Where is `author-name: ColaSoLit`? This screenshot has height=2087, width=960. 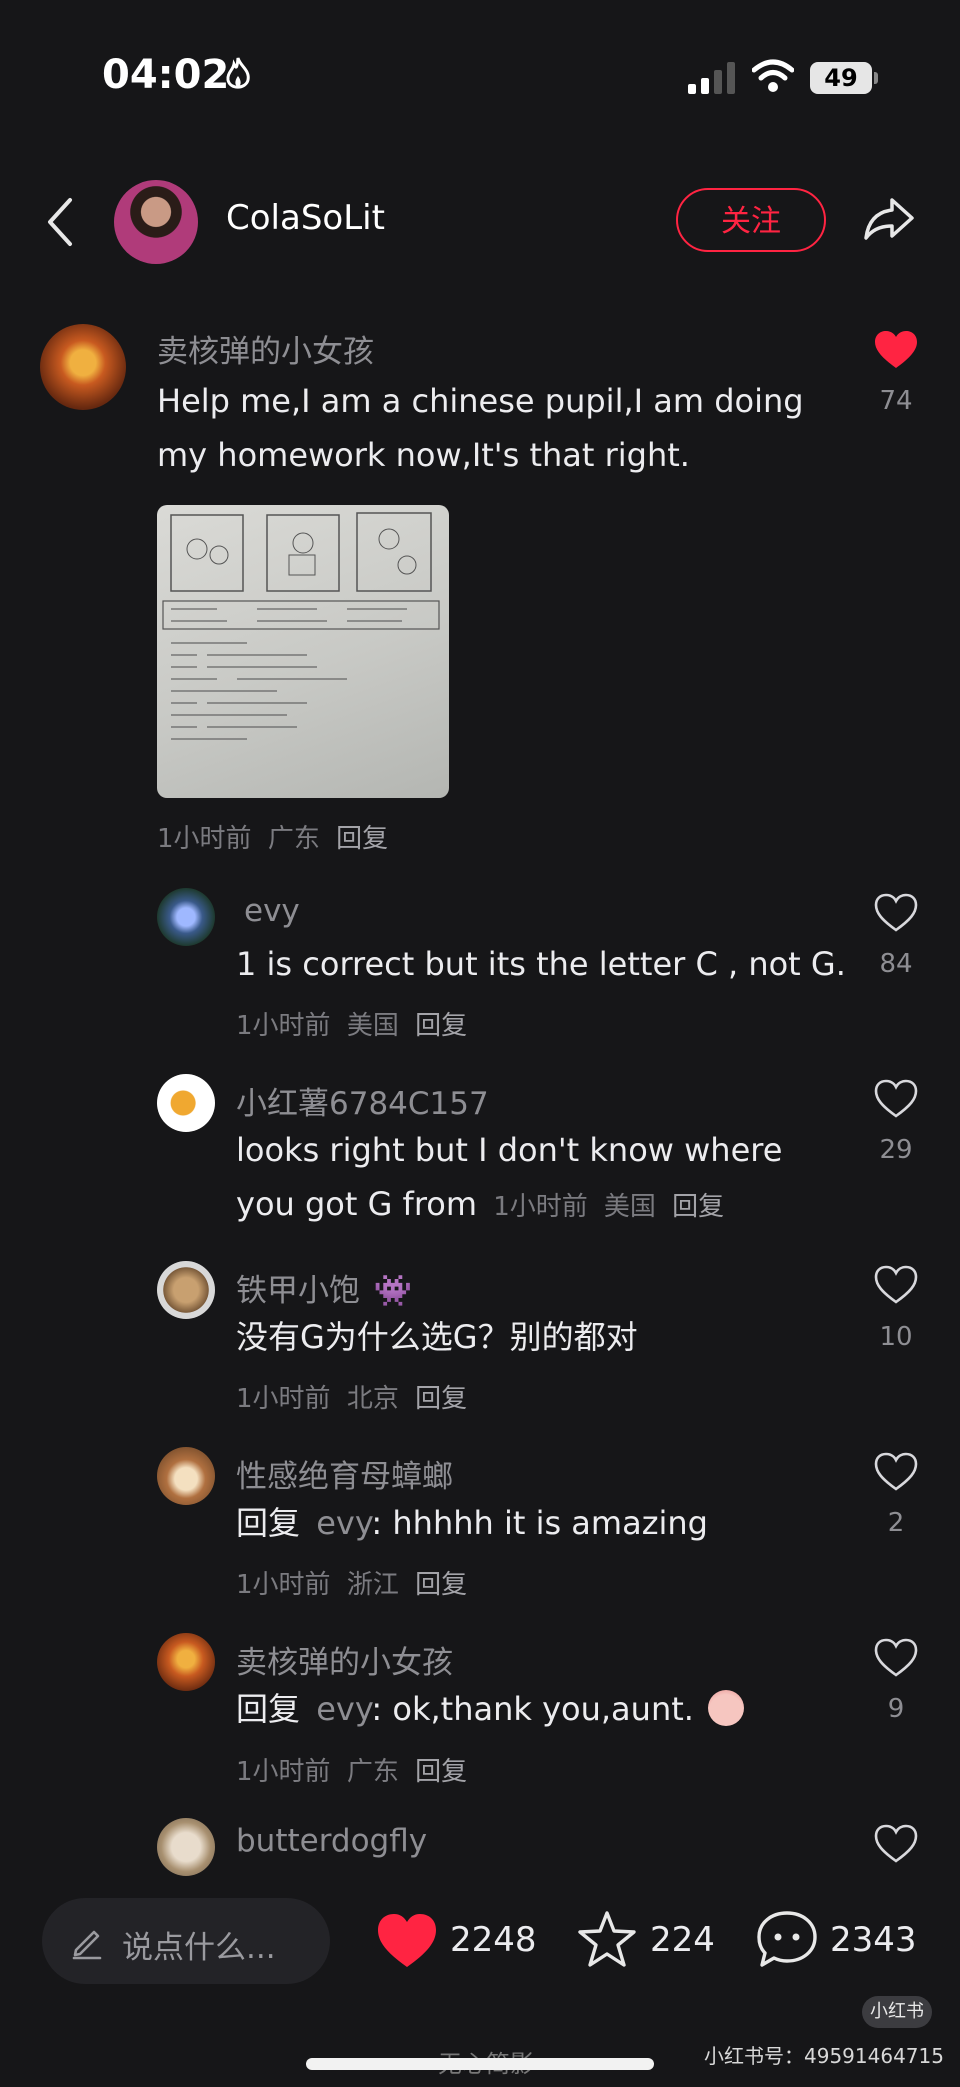
author-name: ColaSoLit is located at coordinates (305, 218).